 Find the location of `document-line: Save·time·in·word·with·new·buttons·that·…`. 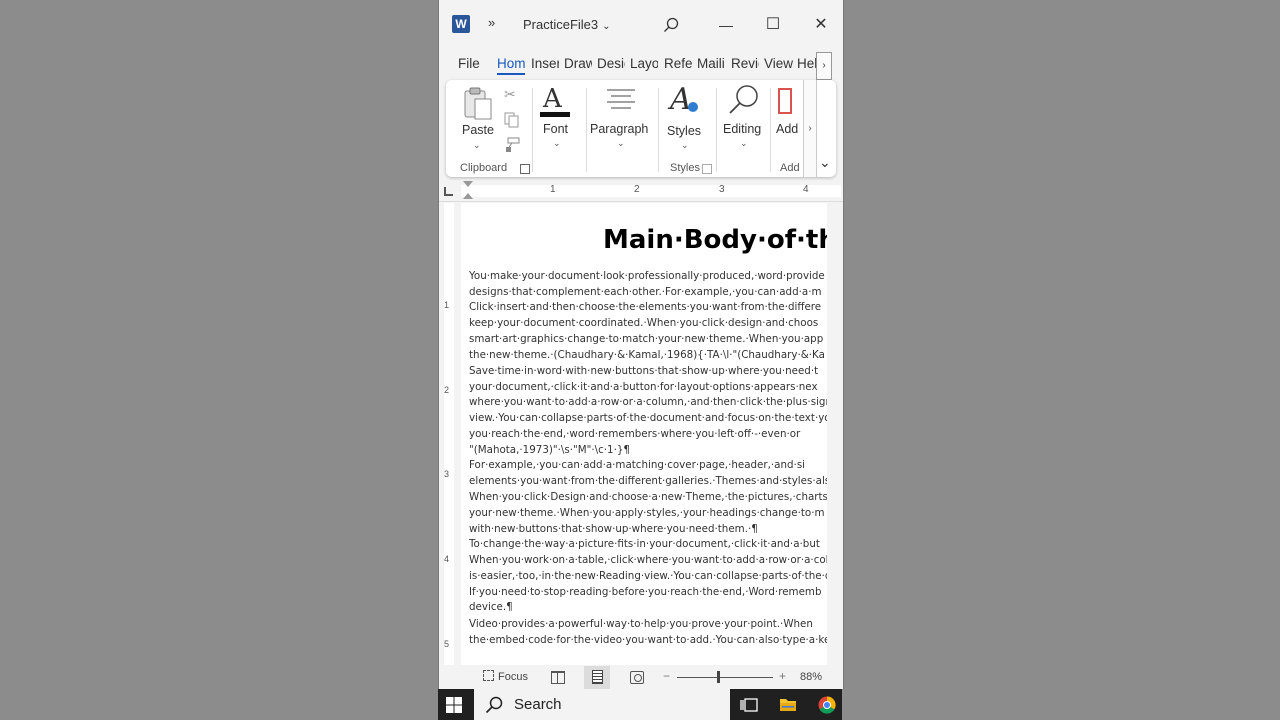

document-line: Save·time·in·word·with·new·buttons·that·… is located at coordinates (643, 371).